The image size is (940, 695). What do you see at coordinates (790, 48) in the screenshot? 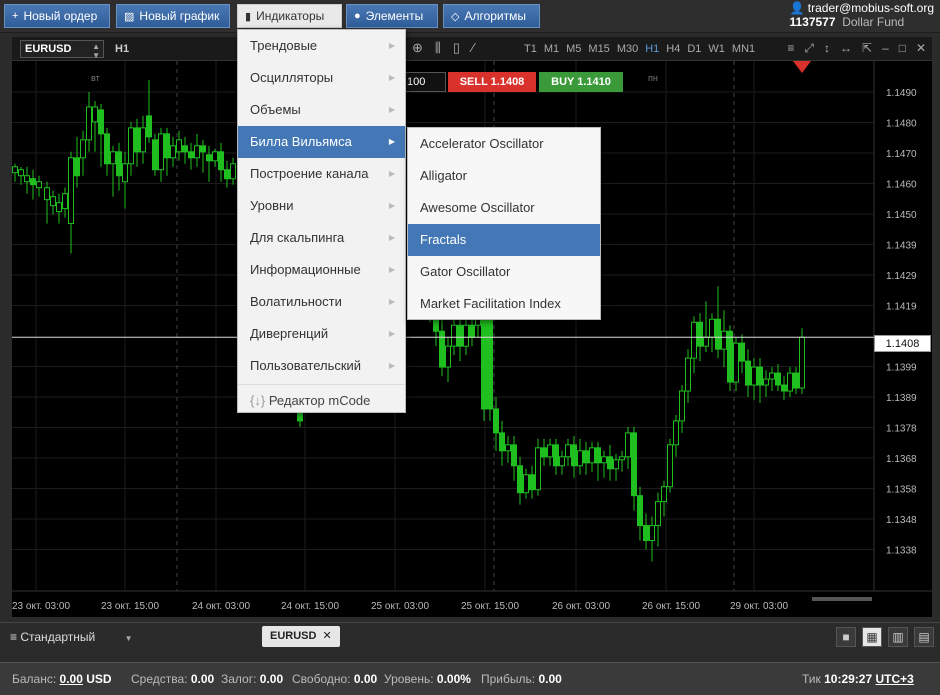
I see `fibonacci-icon: ≡` at bounding box center [790, 48].